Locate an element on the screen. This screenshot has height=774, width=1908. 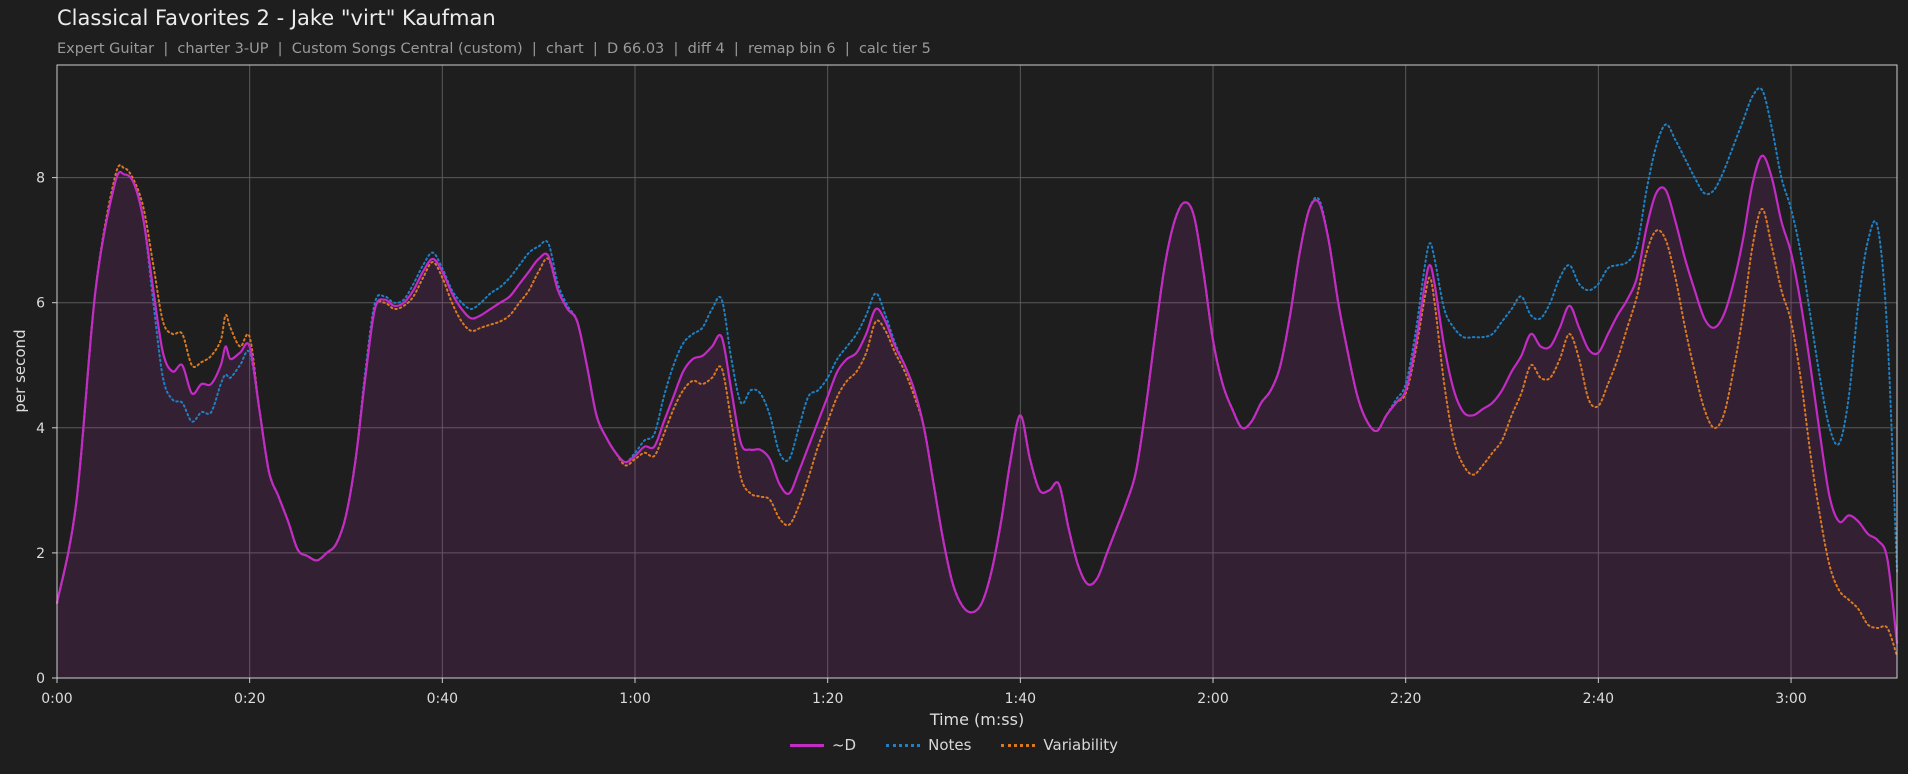
y-tick-label: 8 is located at coordinates (40, 179).